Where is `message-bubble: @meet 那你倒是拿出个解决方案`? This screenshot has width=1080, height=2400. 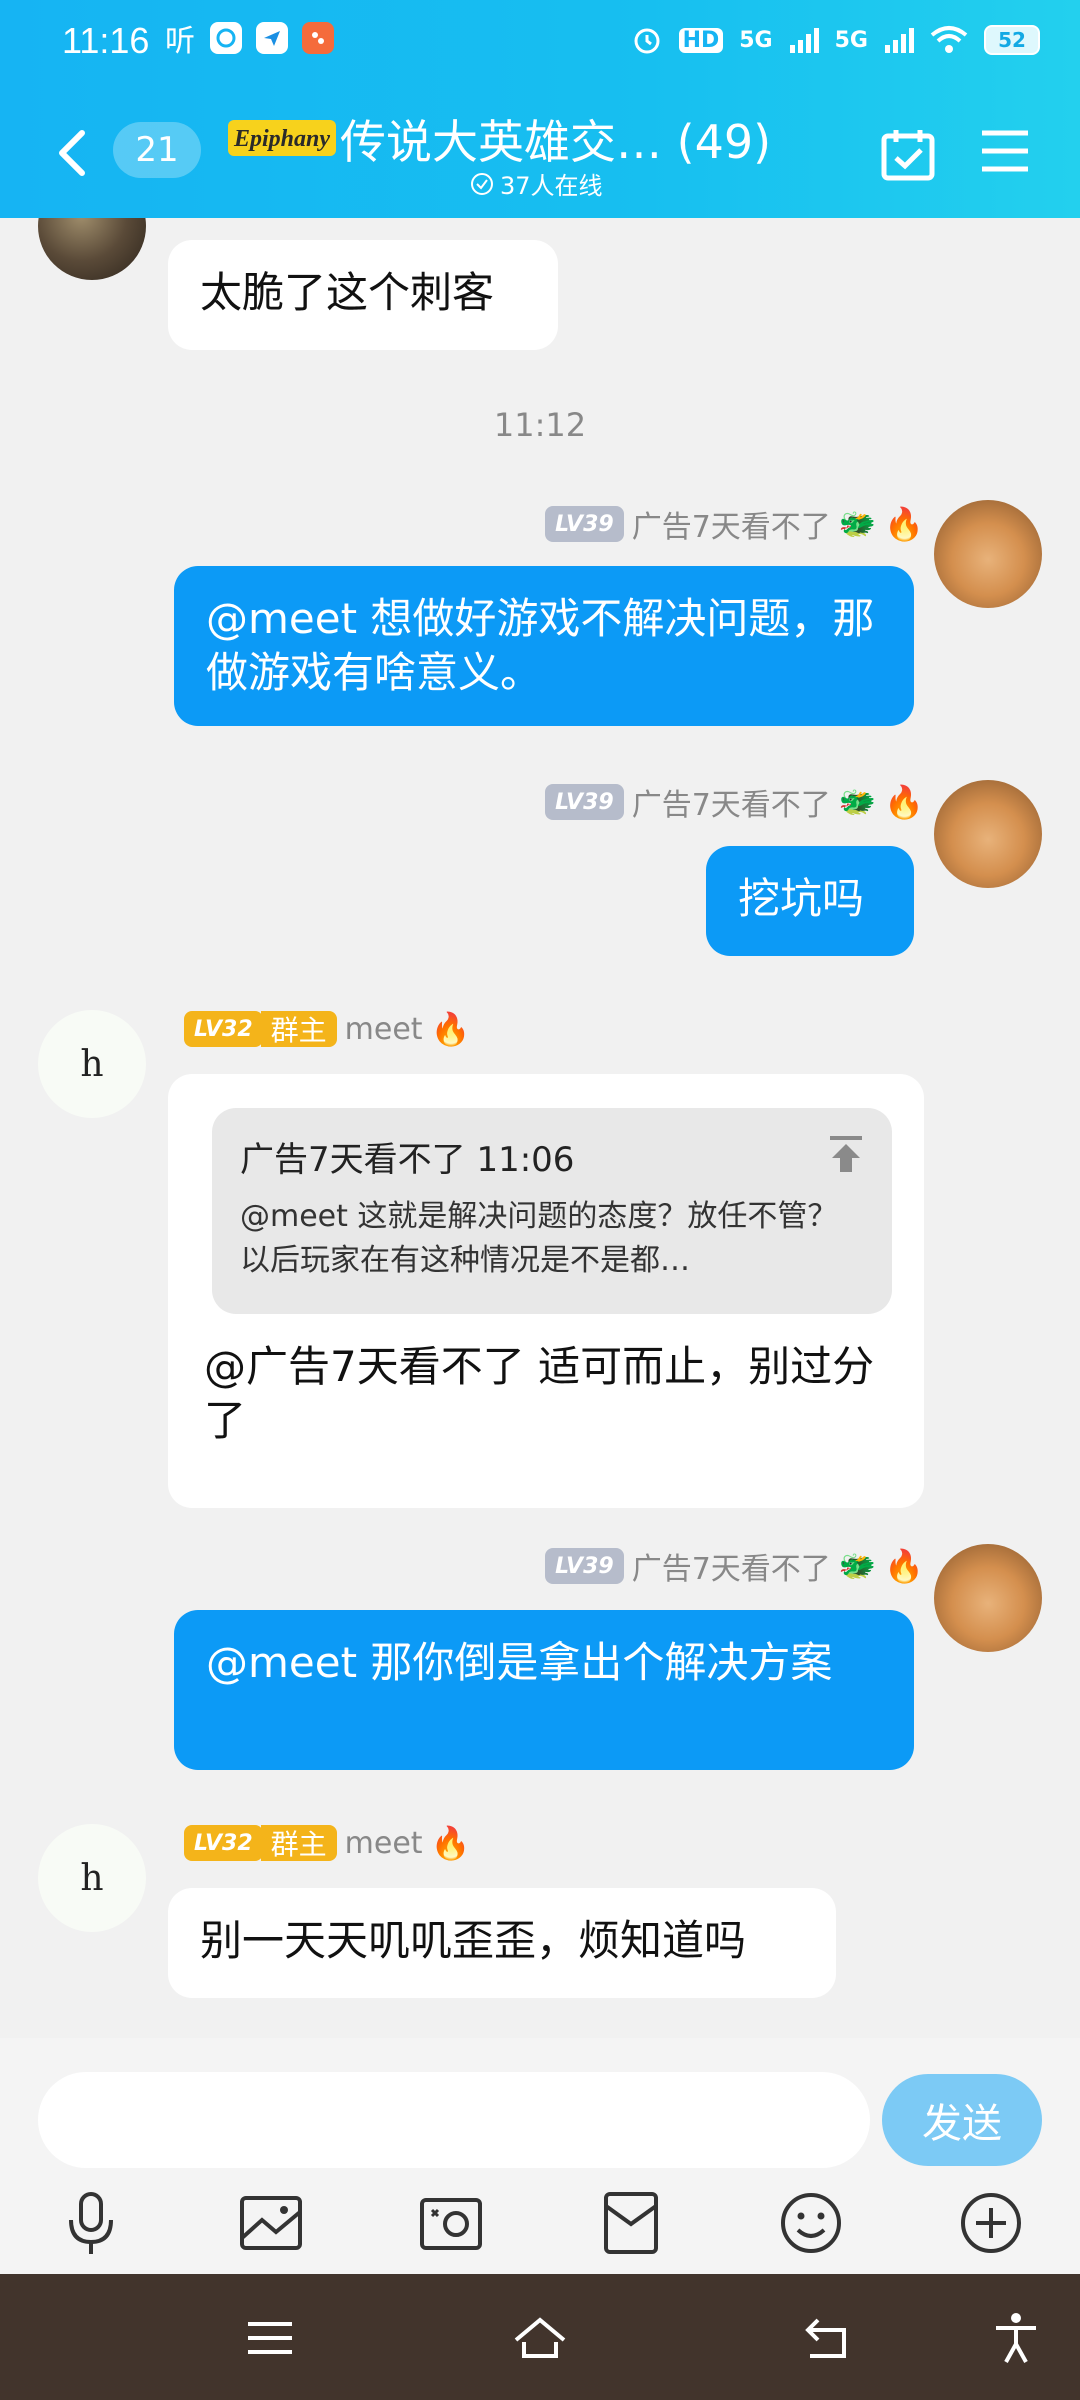
message-bubble: @meet 那你倒是拿出个解决方案 is located at coordinates (544, 1690).